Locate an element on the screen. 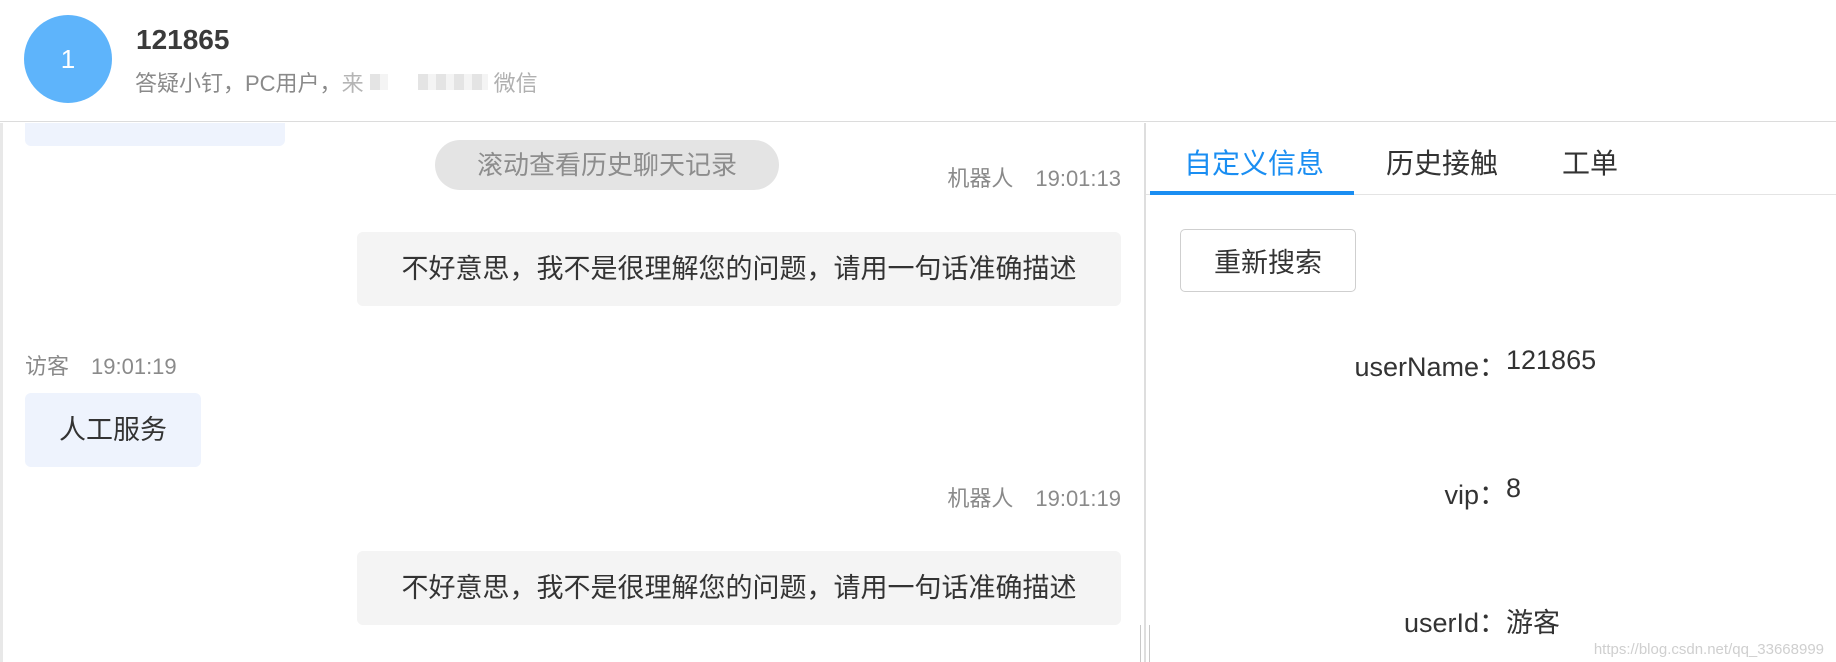 The image size is (1836, 662). tab-contact-history: 历史接触 is located at coordinates (1442, 162).